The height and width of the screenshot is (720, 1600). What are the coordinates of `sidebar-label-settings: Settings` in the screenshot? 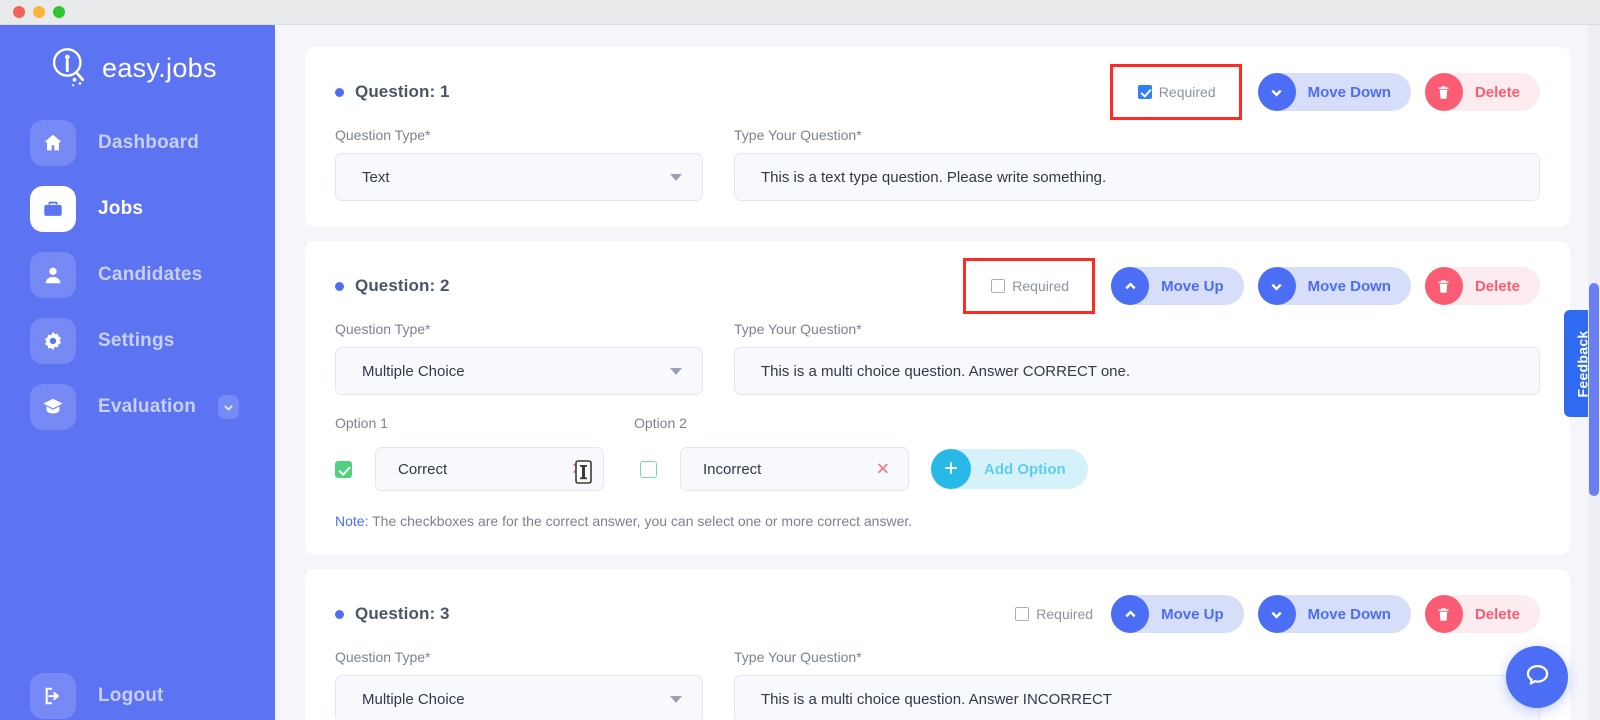 It's located at (136, 340).